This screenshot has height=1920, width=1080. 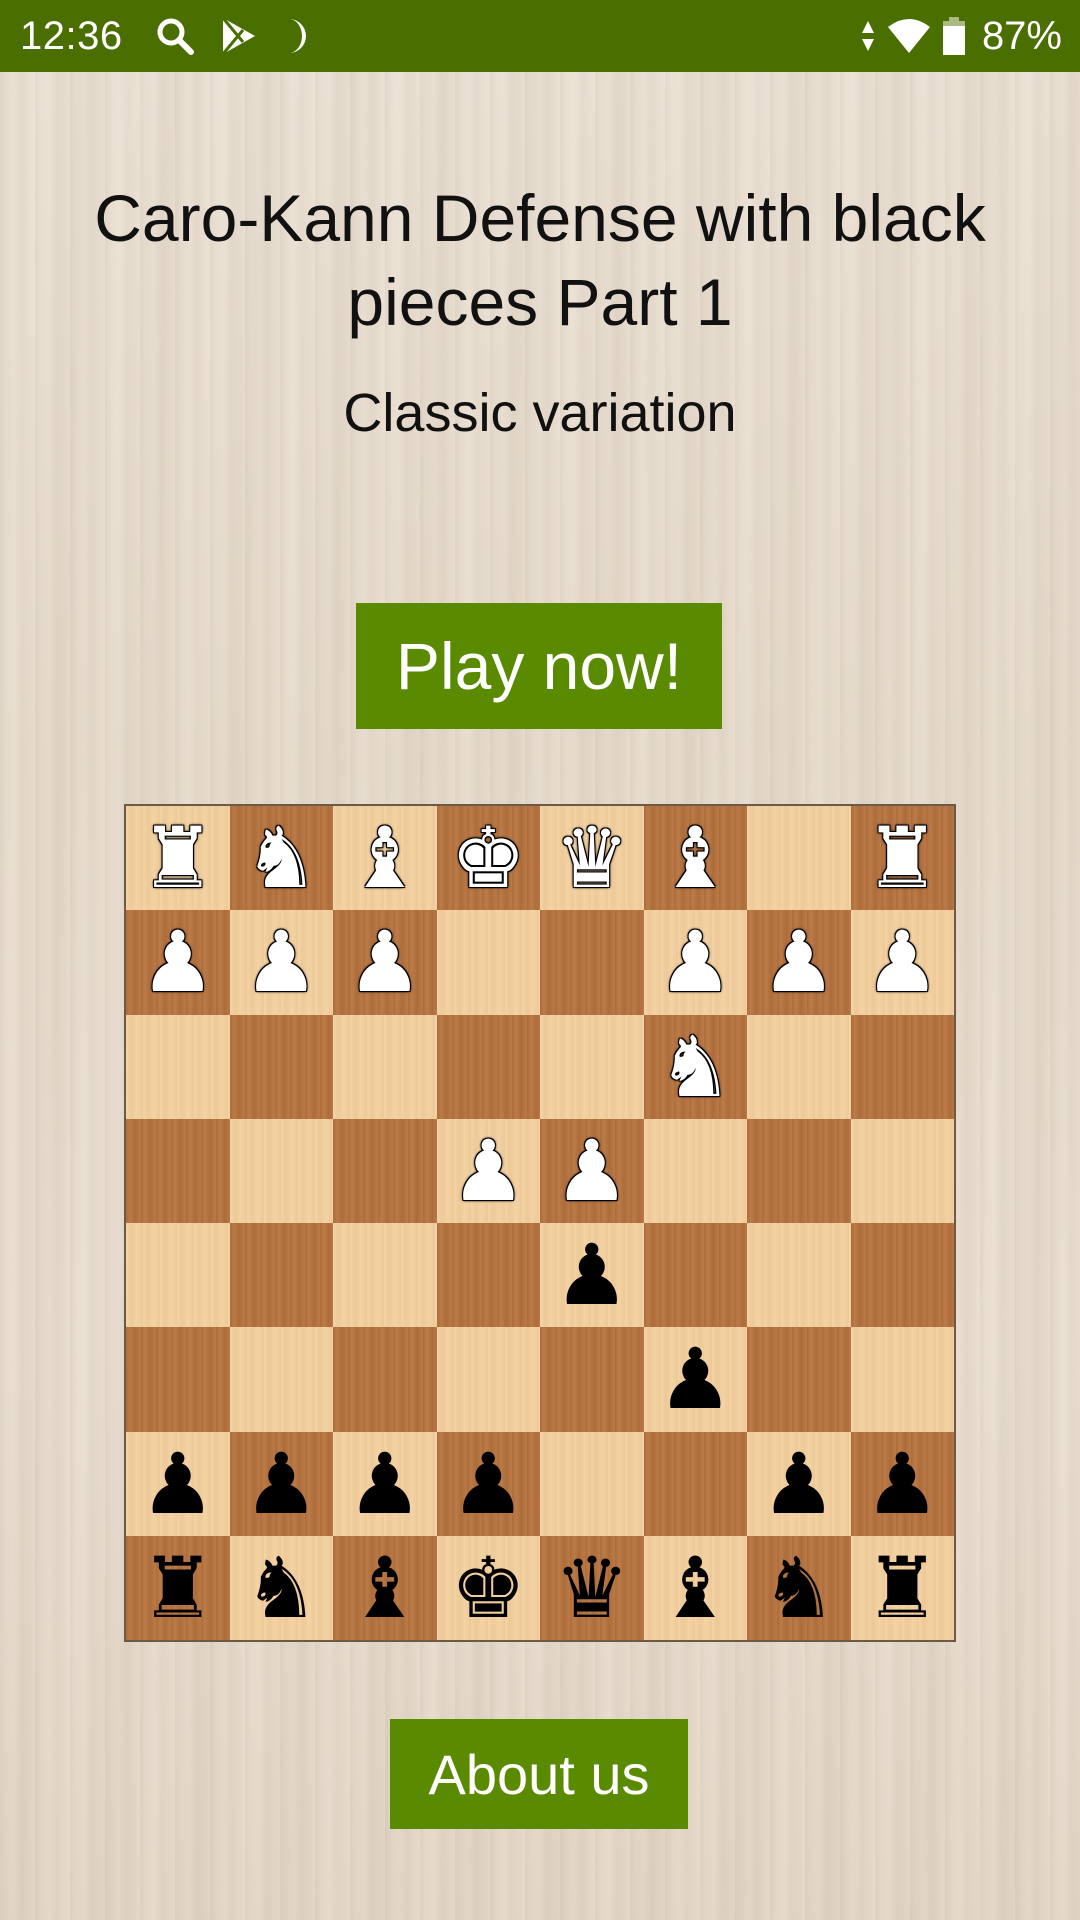 I want to click on board-square-h2: ♟, so click(x=178, y=962).